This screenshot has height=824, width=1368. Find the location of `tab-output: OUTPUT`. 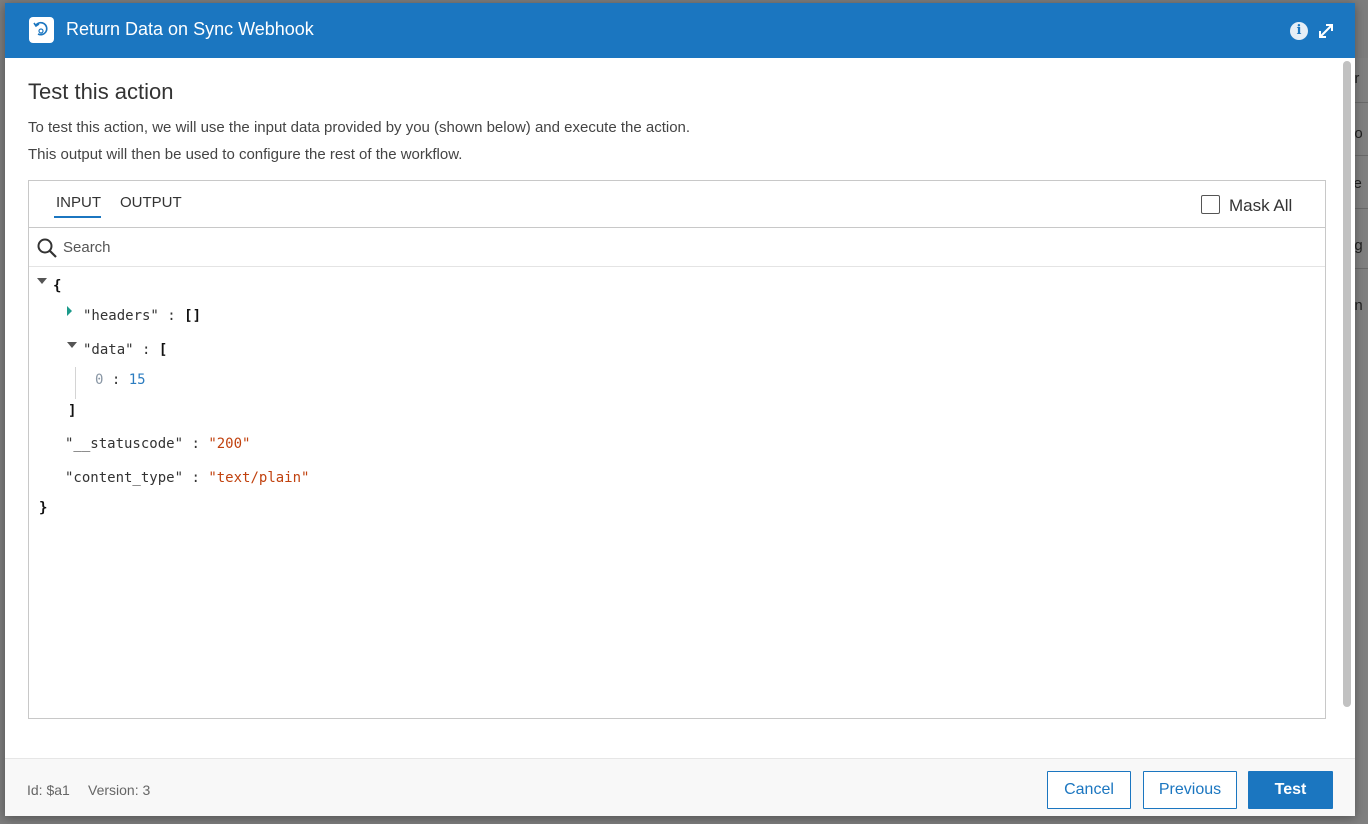

tab-output: OUTPUT is located at coordinates (151, 202).